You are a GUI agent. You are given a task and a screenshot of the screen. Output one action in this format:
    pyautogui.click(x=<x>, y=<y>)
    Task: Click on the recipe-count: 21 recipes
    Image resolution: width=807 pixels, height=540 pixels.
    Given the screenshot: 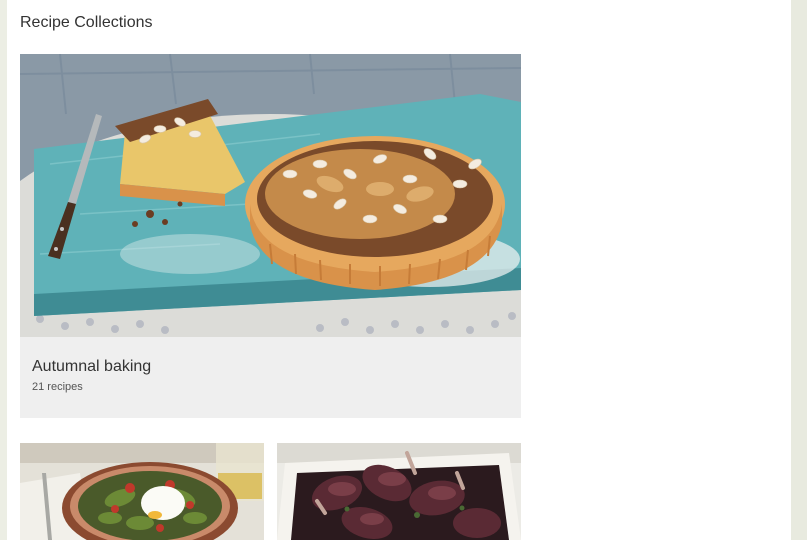 What is the action you would take?
    pyautogui.click(x=57, y=387)
    